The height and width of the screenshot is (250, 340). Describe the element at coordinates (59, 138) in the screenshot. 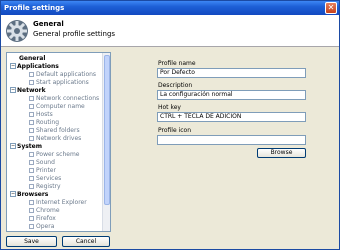

I see `tree-item-label: Network drives` at that location.